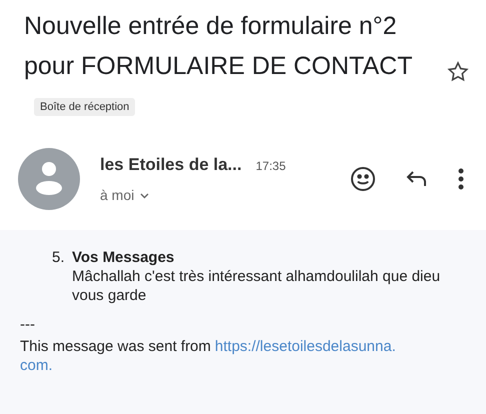 The height and width of the screenshot is (414, 486). I want to click on star-icon, so click(458, 72).